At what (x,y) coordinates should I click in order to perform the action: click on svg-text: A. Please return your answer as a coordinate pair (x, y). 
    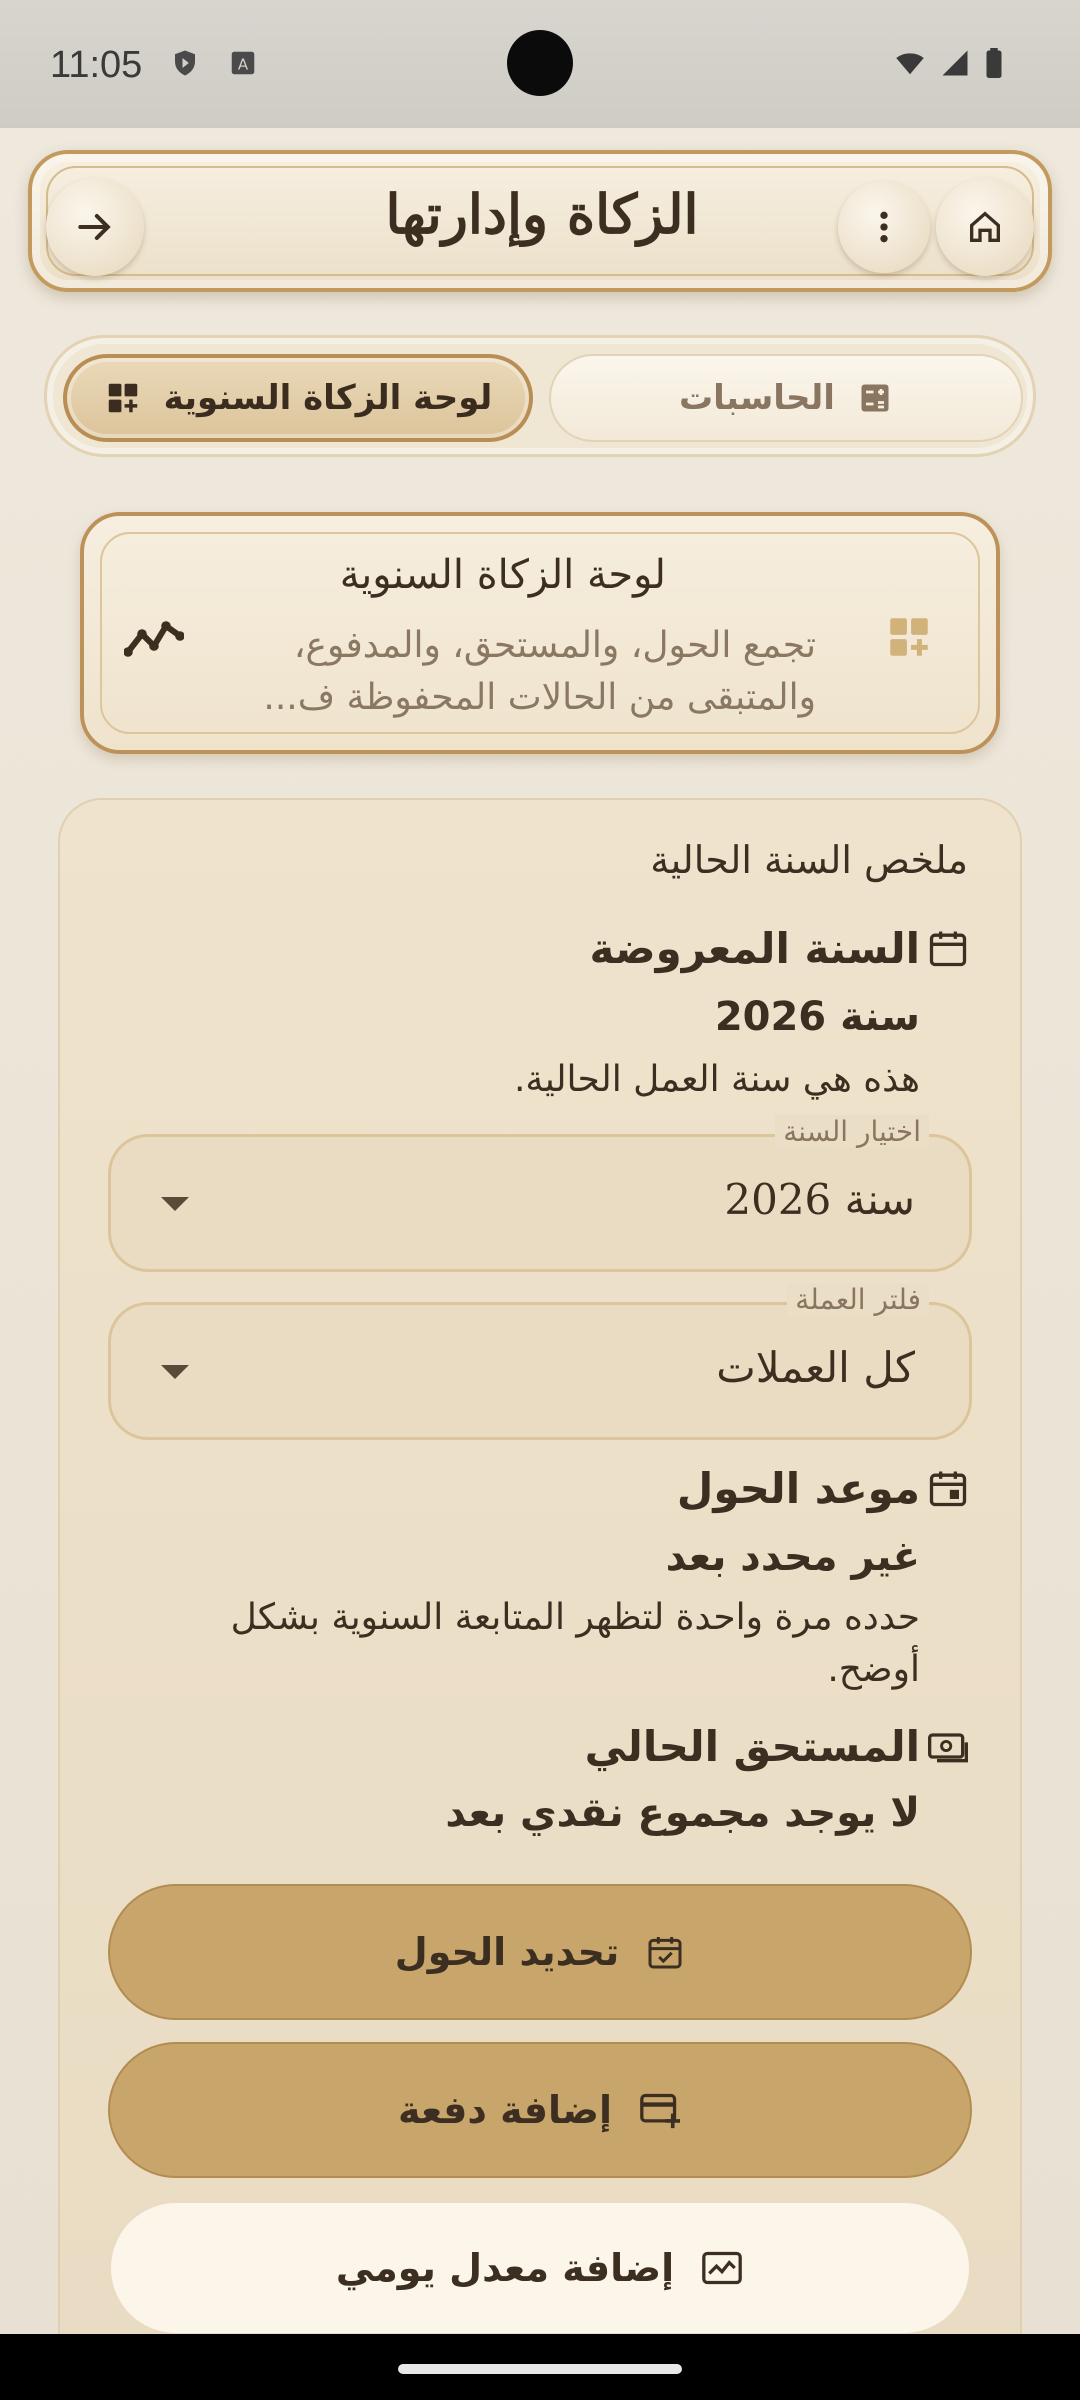
    Looking at the image, I should click on (243, 64).